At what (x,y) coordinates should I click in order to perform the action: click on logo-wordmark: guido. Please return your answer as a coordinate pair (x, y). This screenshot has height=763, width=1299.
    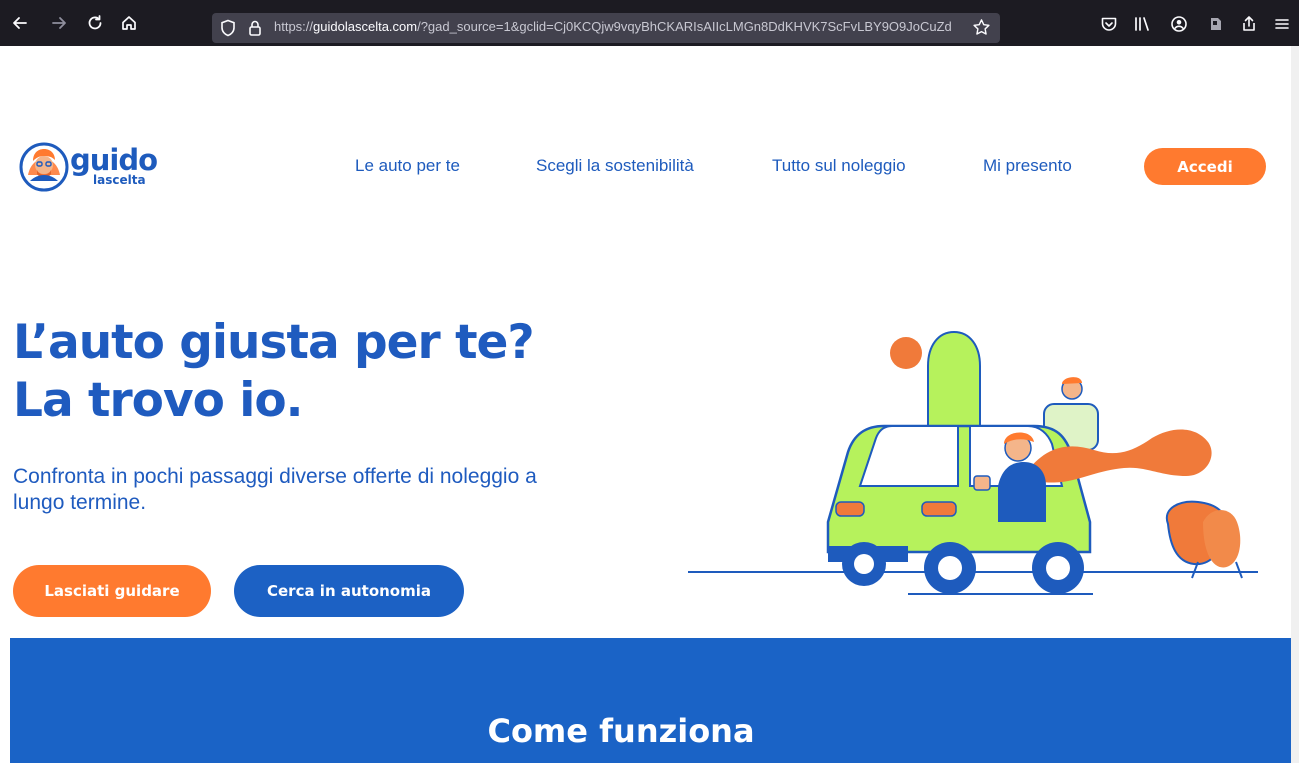
    Looking at the image, I should click on (114, 160).